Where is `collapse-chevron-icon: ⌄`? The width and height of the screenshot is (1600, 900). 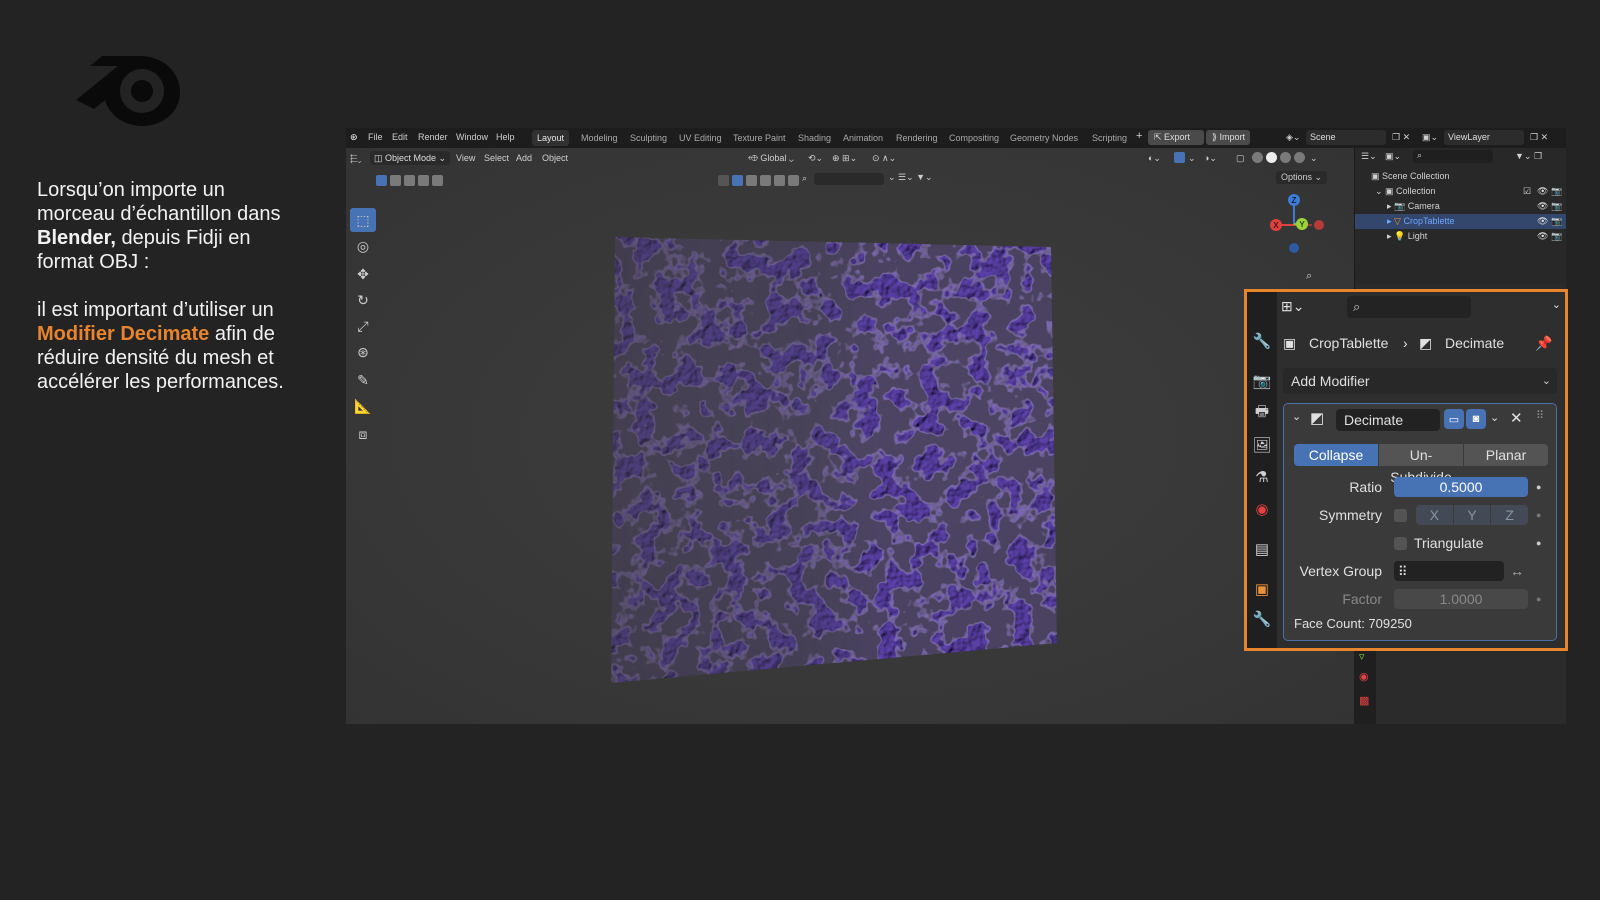
collapse-chevron-icon: ⌄ is located at coordinates (1296, 416).